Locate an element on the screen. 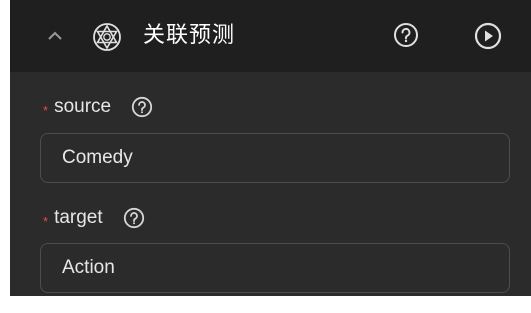  target-label-row: * target is located at coordinates (77, 218).